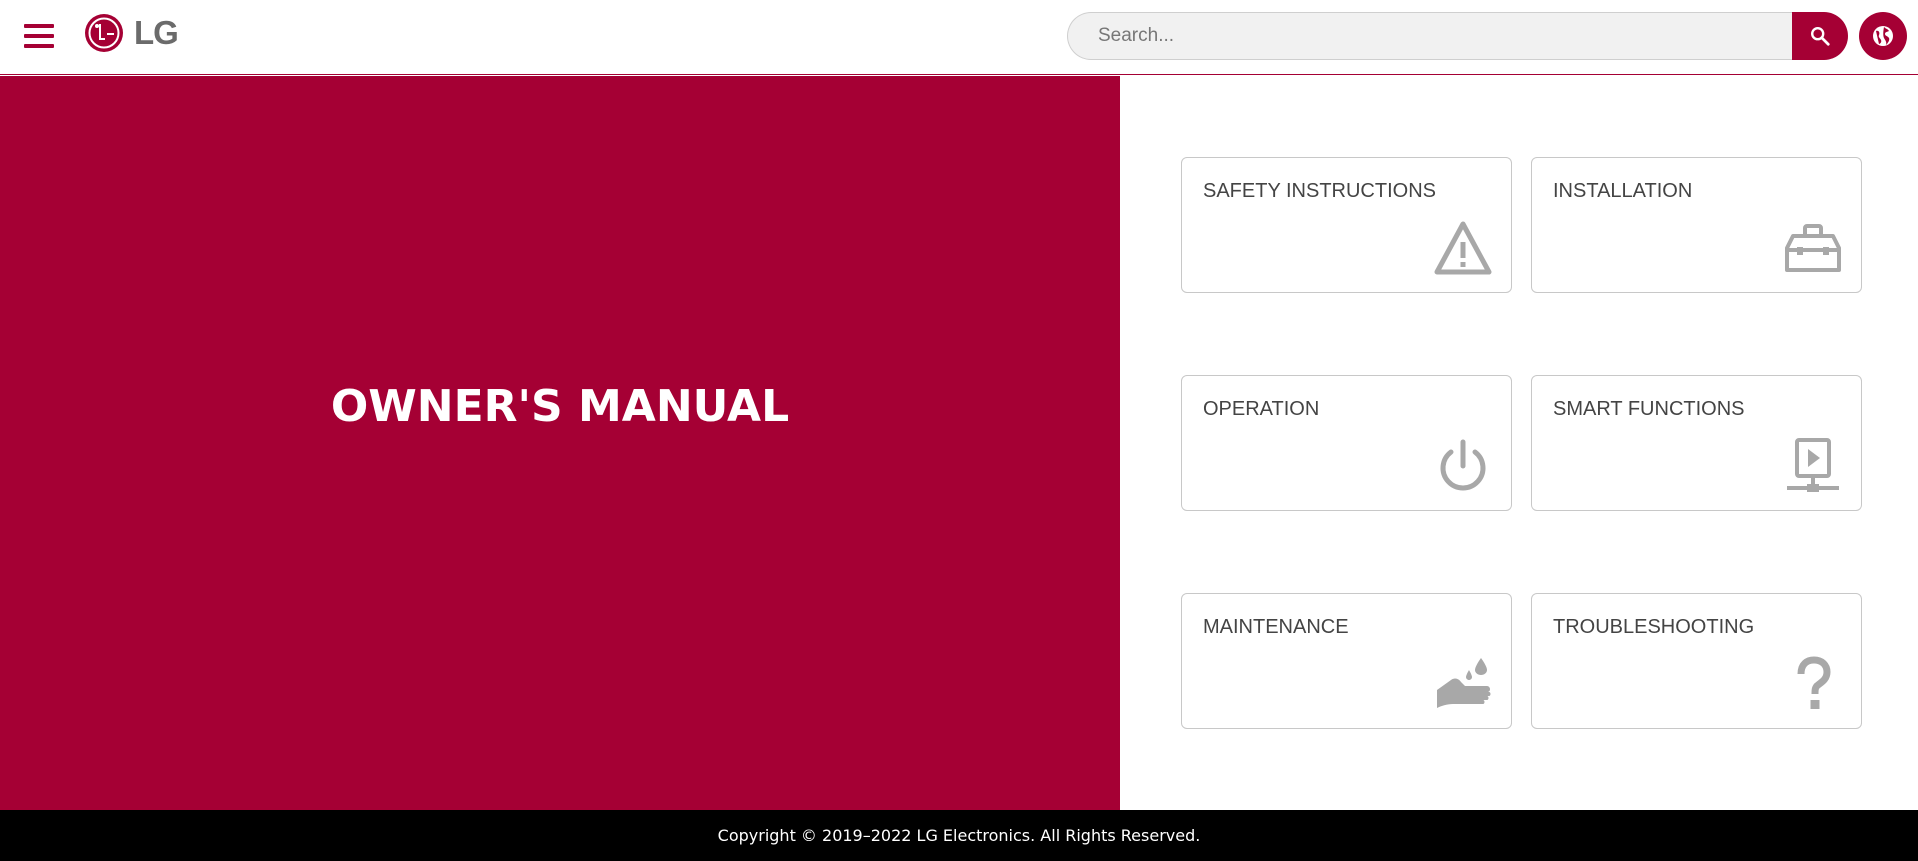 This screenshot has height=861, width=1918. Describe the element at coordinates (1346, 661) in the screenshot. I see `card-maintenance: MAINTENANCE` at that location.